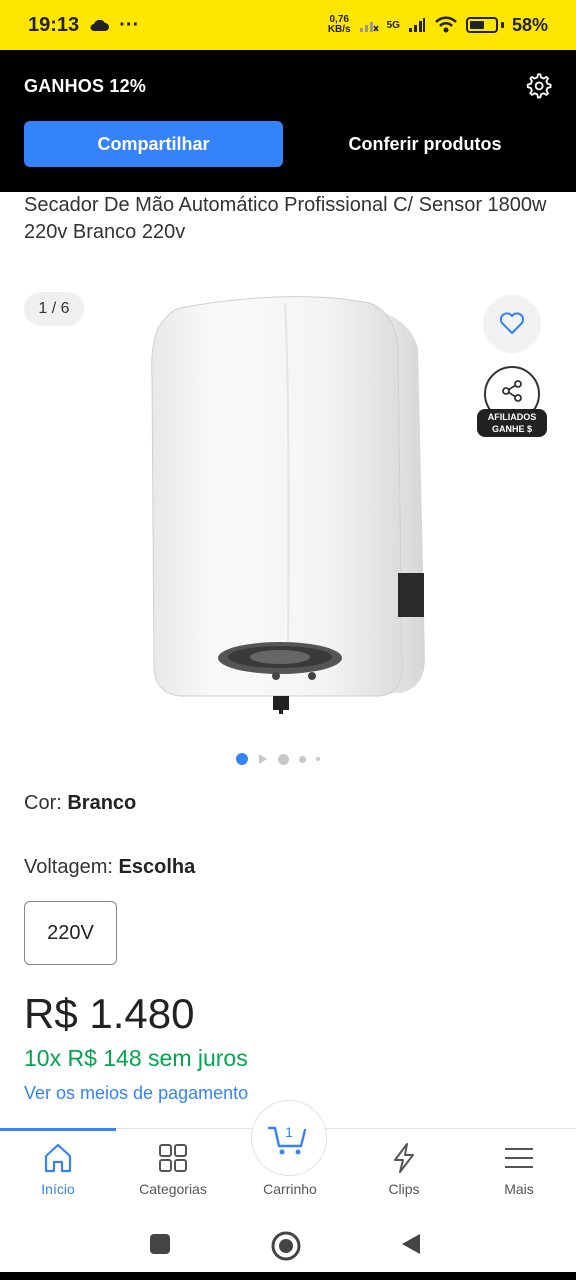  I want to click on installments-text: 10x R$ 148 sem juros, so click(136, 1058).